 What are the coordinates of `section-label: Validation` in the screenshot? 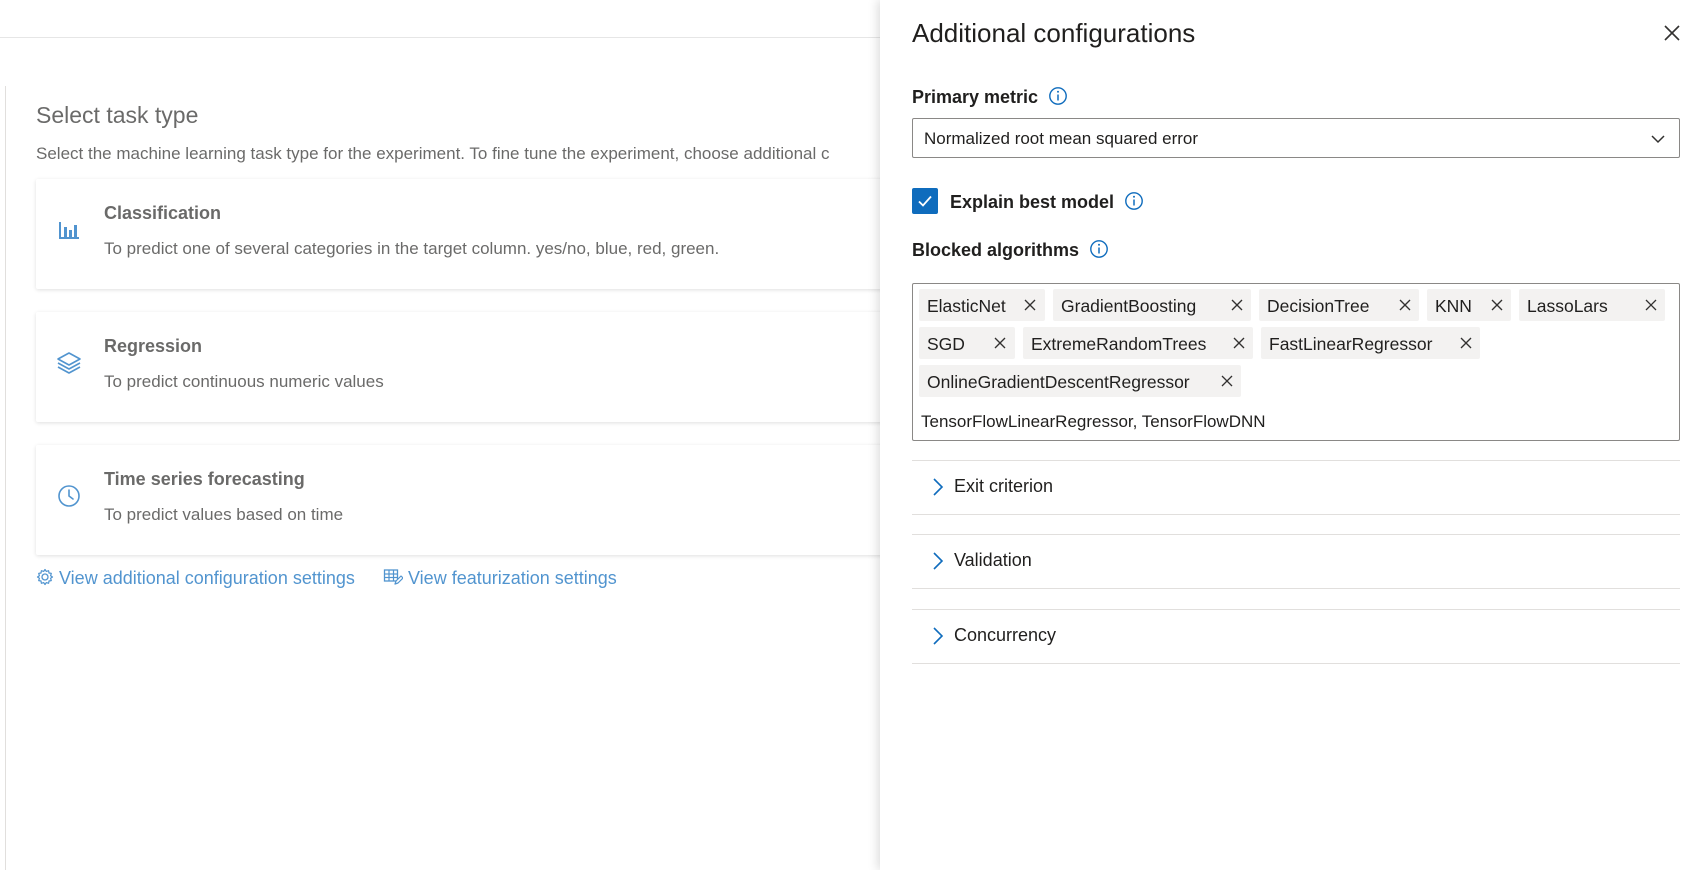 It's located at (993, 560).